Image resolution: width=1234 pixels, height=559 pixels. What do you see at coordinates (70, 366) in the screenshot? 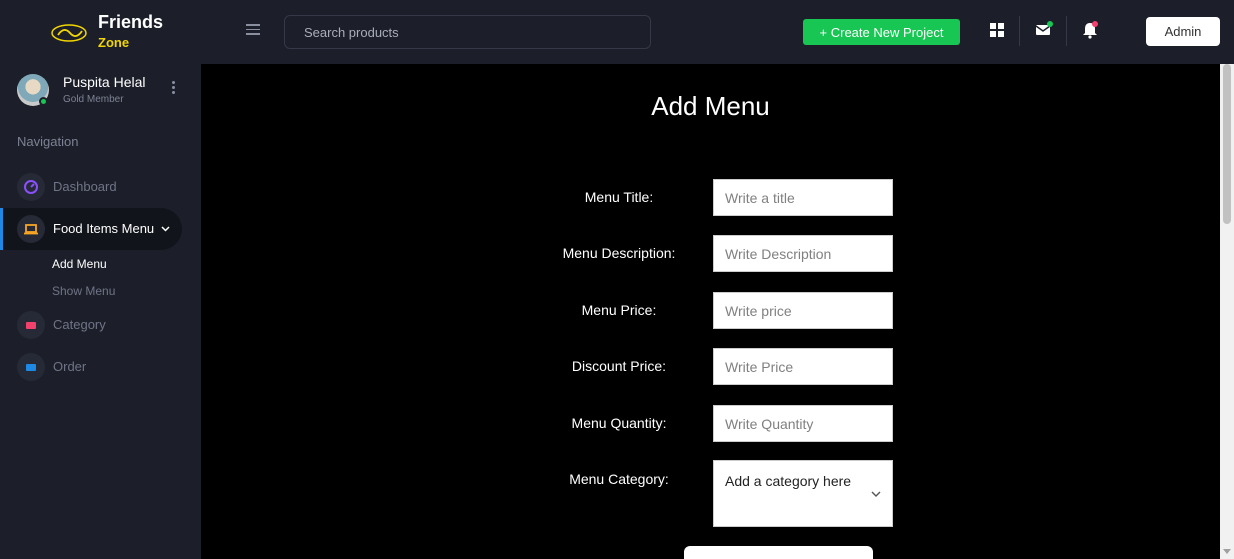
I see `sidebar-item-label: Order` at bounding box center [70, 366].